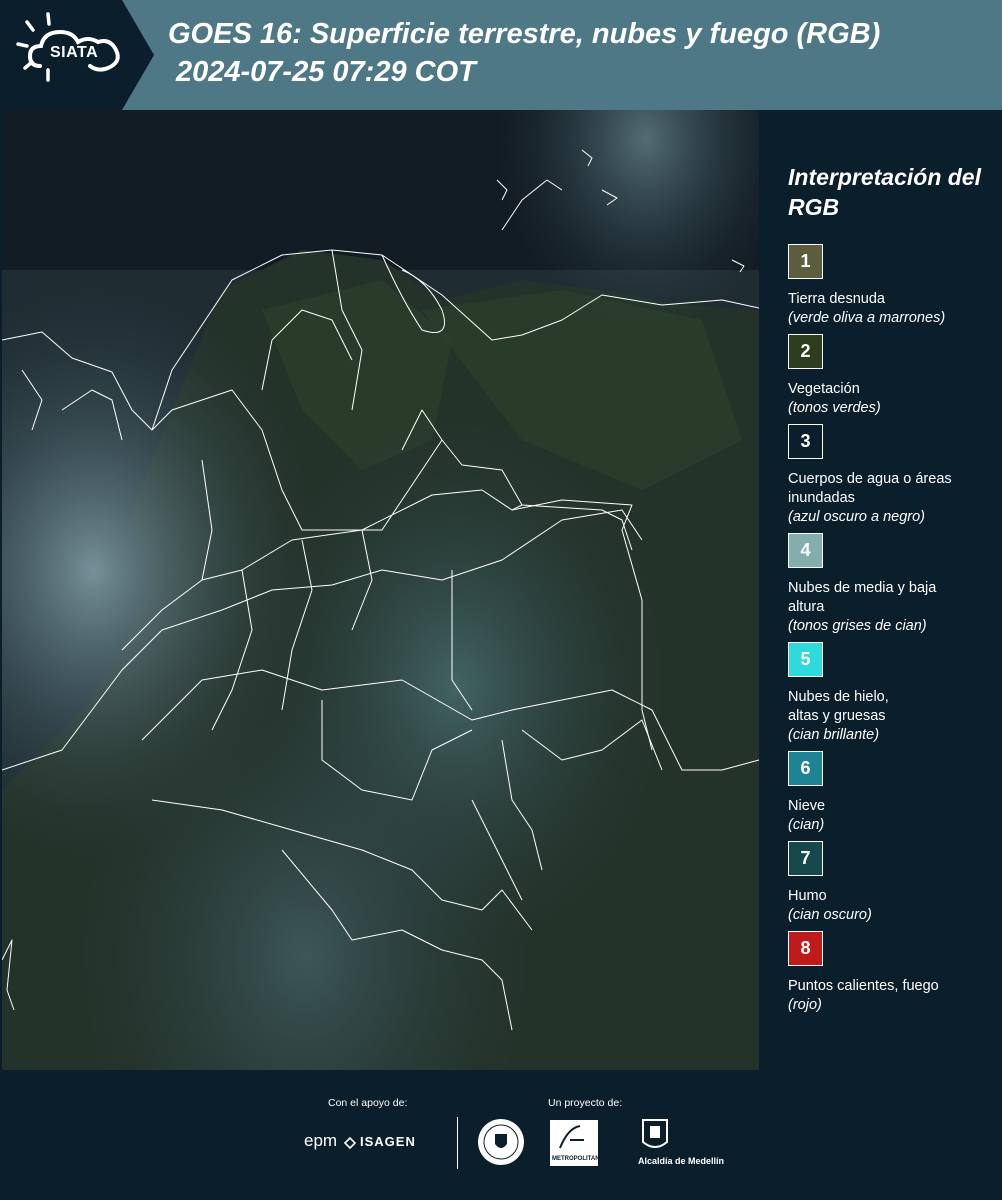 The width and height of the screenshot is (1002, 1200). What do you see at coordinates (867, 318) in the screenshot?
I see `legend-note: (verde oliva a marrones)` at bounding box center [867, 318].